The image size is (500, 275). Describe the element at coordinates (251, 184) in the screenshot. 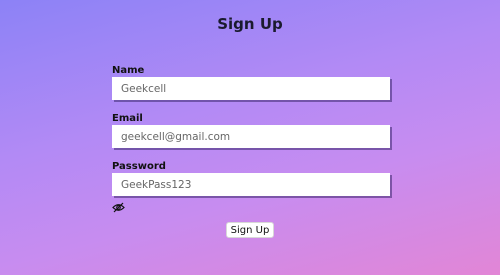

I see `password-input` at that location.